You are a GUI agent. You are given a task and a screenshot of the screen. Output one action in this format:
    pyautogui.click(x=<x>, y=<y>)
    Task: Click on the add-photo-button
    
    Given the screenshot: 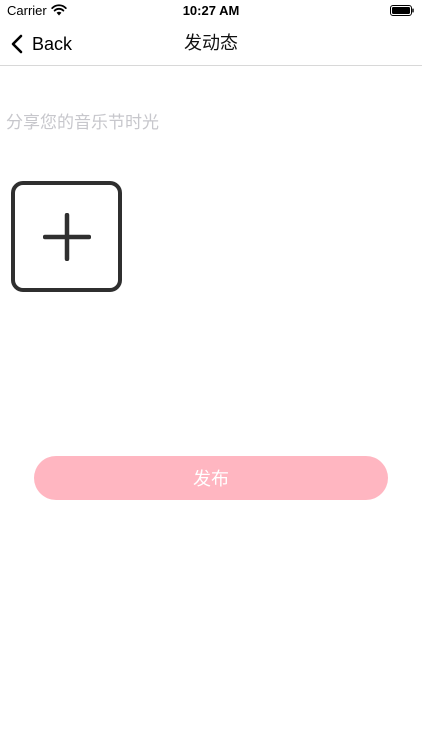 What is the action you would take?
    pyautogui.click(x=66, y=236)
    